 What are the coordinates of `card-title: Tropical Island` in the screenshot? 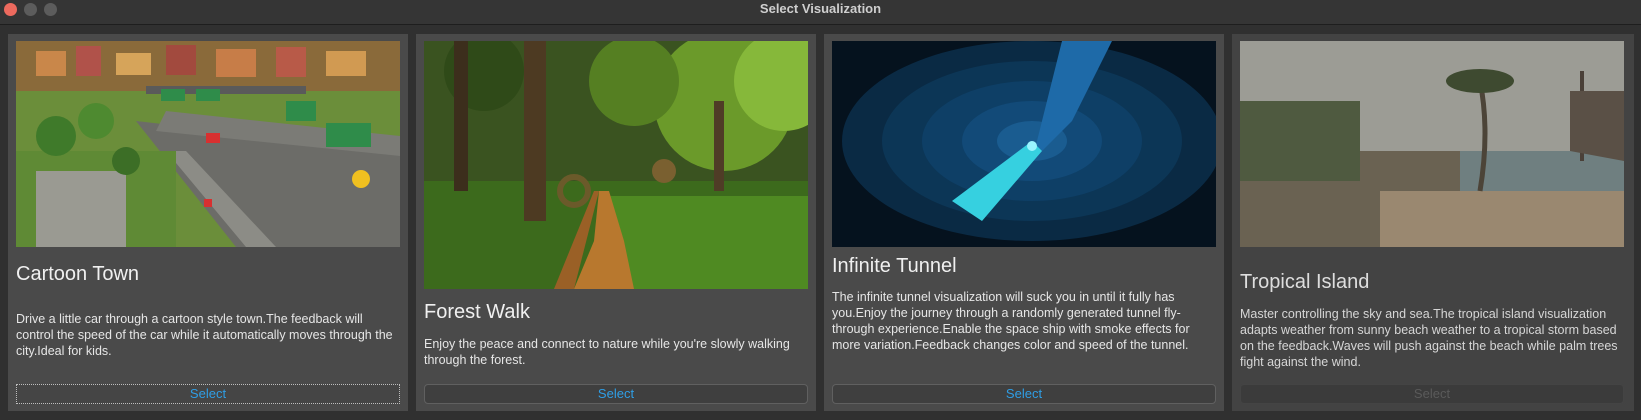 It's located at (1305, 282).